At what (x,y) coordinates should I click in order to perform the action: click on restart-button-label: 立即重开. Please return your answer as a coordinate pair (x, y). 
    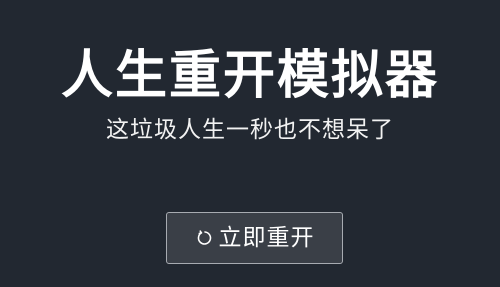
    Looking at the image, I should click on (266, 238).